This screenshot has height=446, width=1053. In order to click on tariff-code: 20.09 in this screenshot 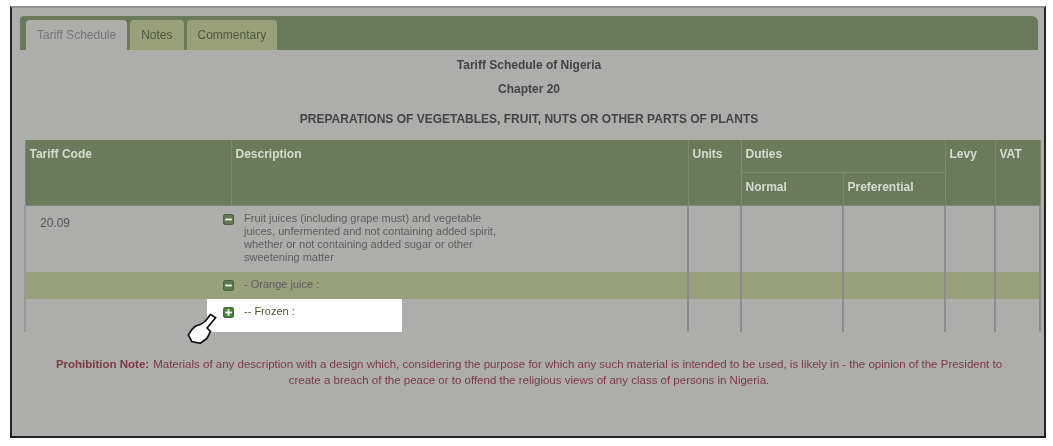, I will do `click(55, 223)`.